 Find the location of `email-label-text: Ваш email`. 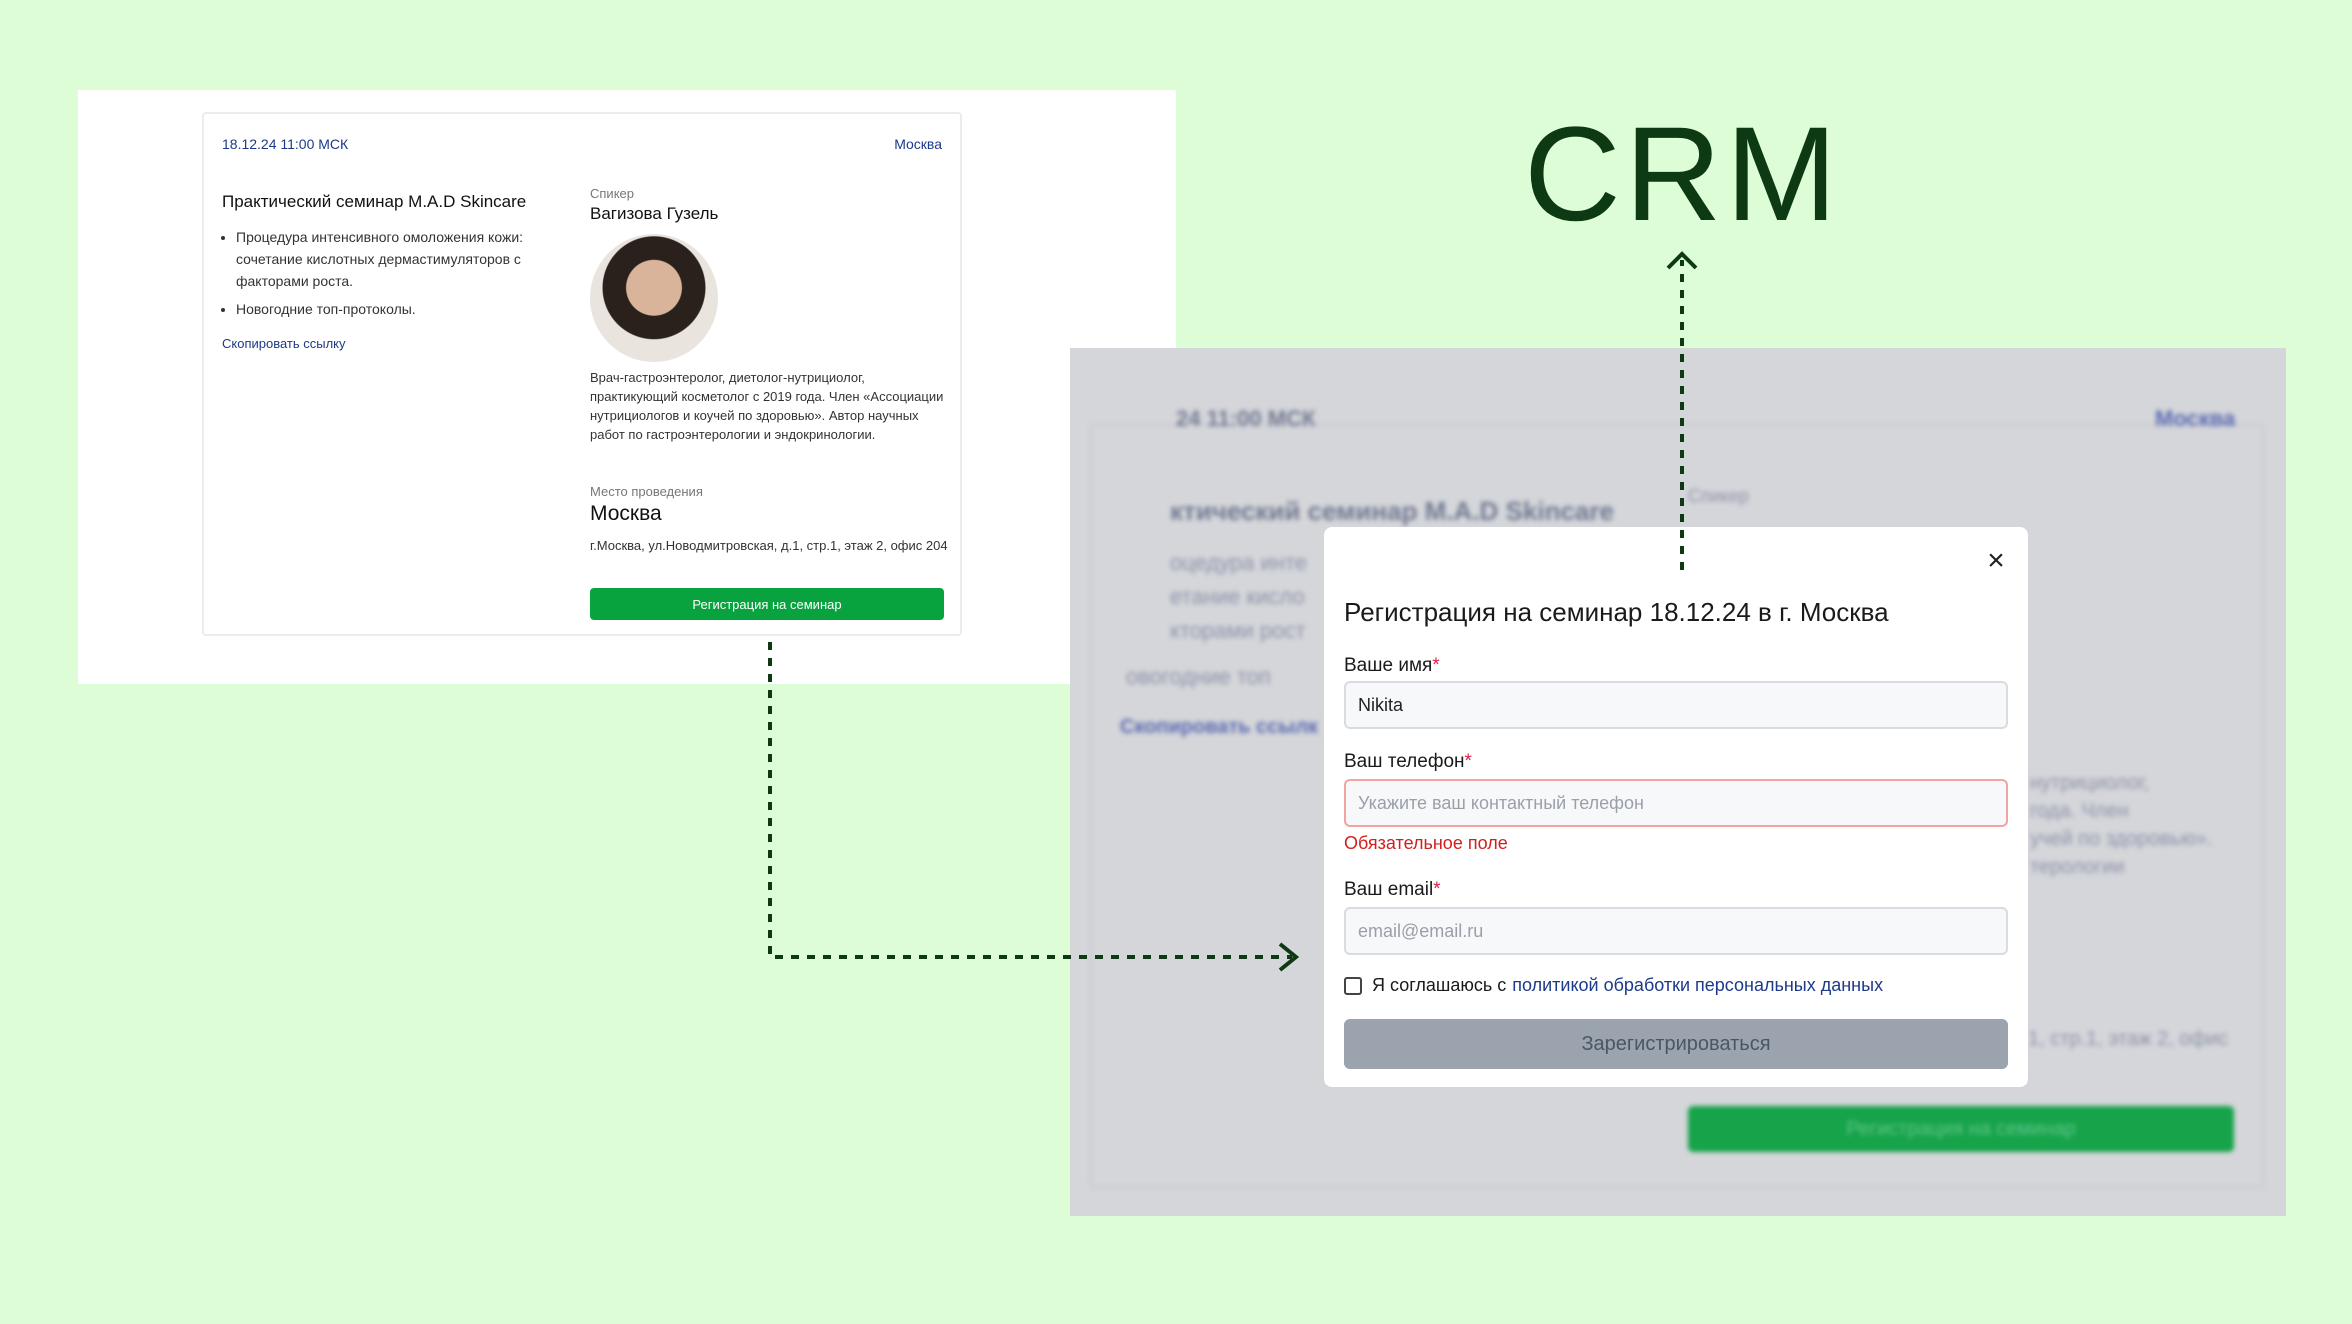

email-label-text: Ваш email is located at coordinates (1389, 889).